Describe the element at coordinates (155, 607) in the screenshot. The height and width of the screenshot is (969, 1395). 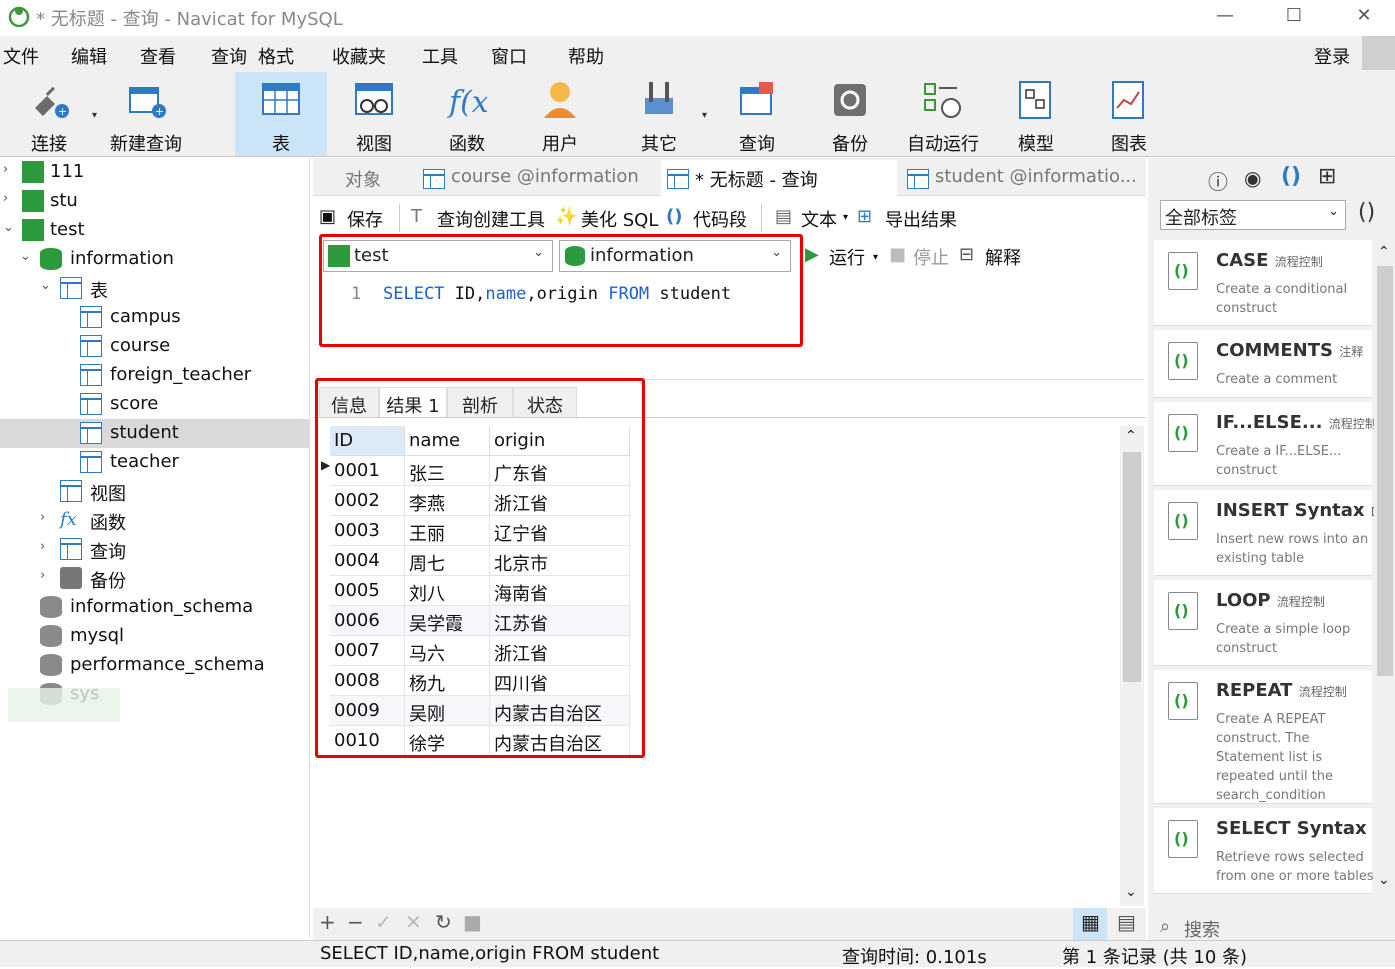
I see `tree-db-information-schema: information_schema` at that location.